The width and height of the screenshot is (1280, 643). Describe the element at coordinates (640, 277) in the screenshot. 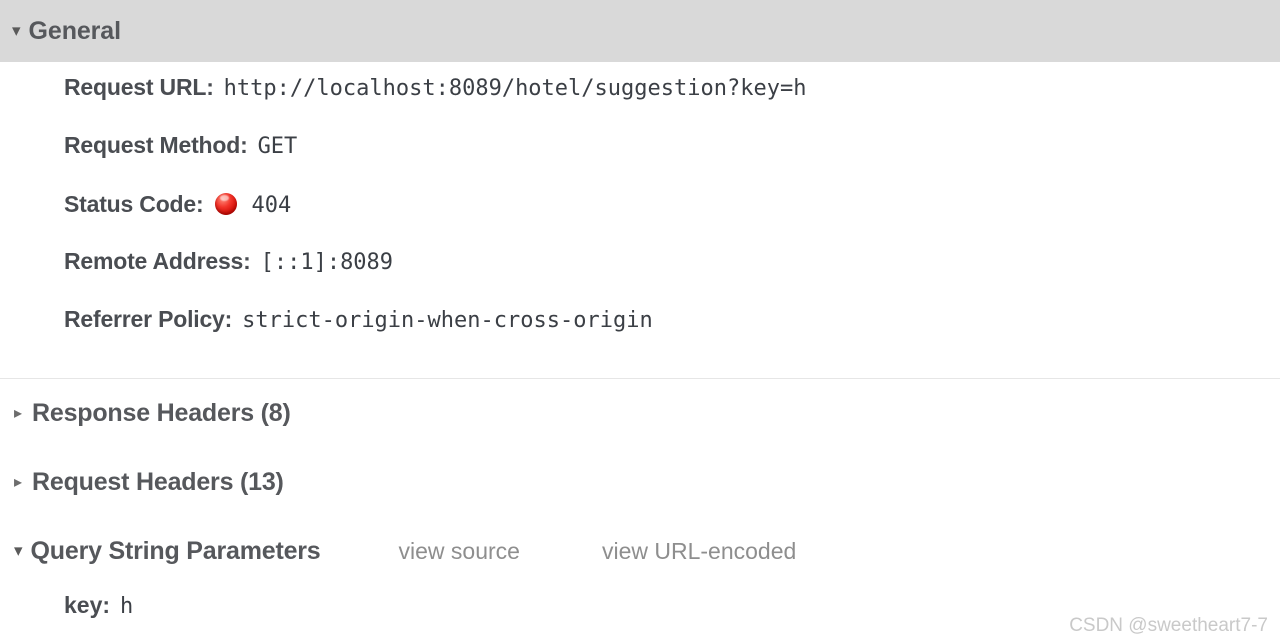

I see `detail-row-remote-address: Remote Address: [::1]:8089` at that location.